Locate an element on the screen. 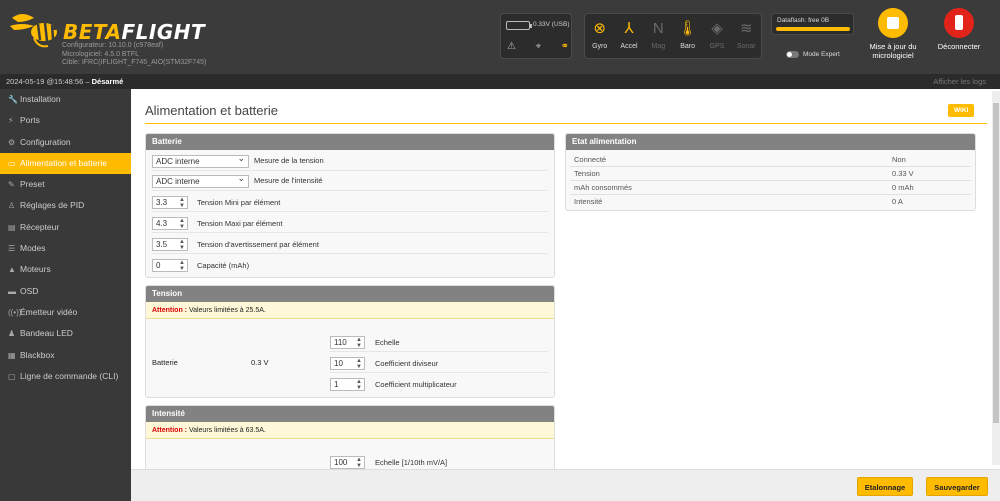  voltage-multiplier-row: 1 ▲ ▼ Coefficient multiplicateur is located at coordinates (439, 384).